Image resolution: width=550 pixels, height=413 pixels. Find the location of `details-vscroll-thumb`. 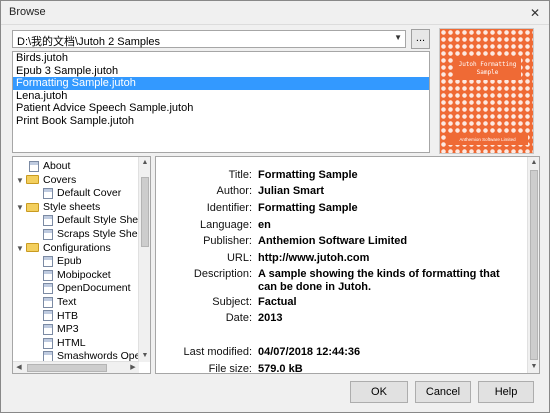

details-vscroll-thumb is located at coordinates (534, 265).